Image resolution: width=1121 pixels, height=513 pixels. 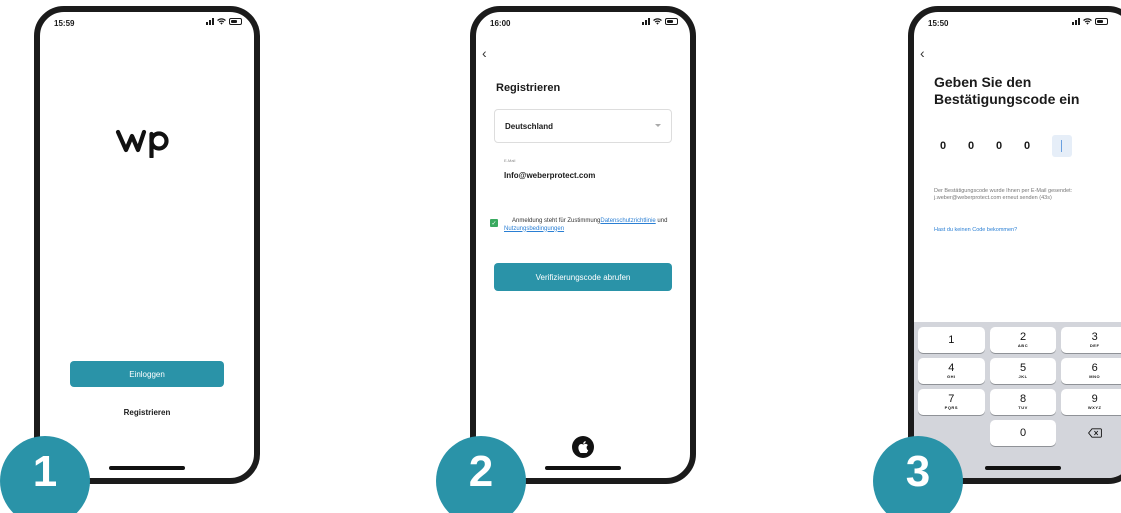 I want to click on key-7: 7 PQRS, so click(x=951, y=402).